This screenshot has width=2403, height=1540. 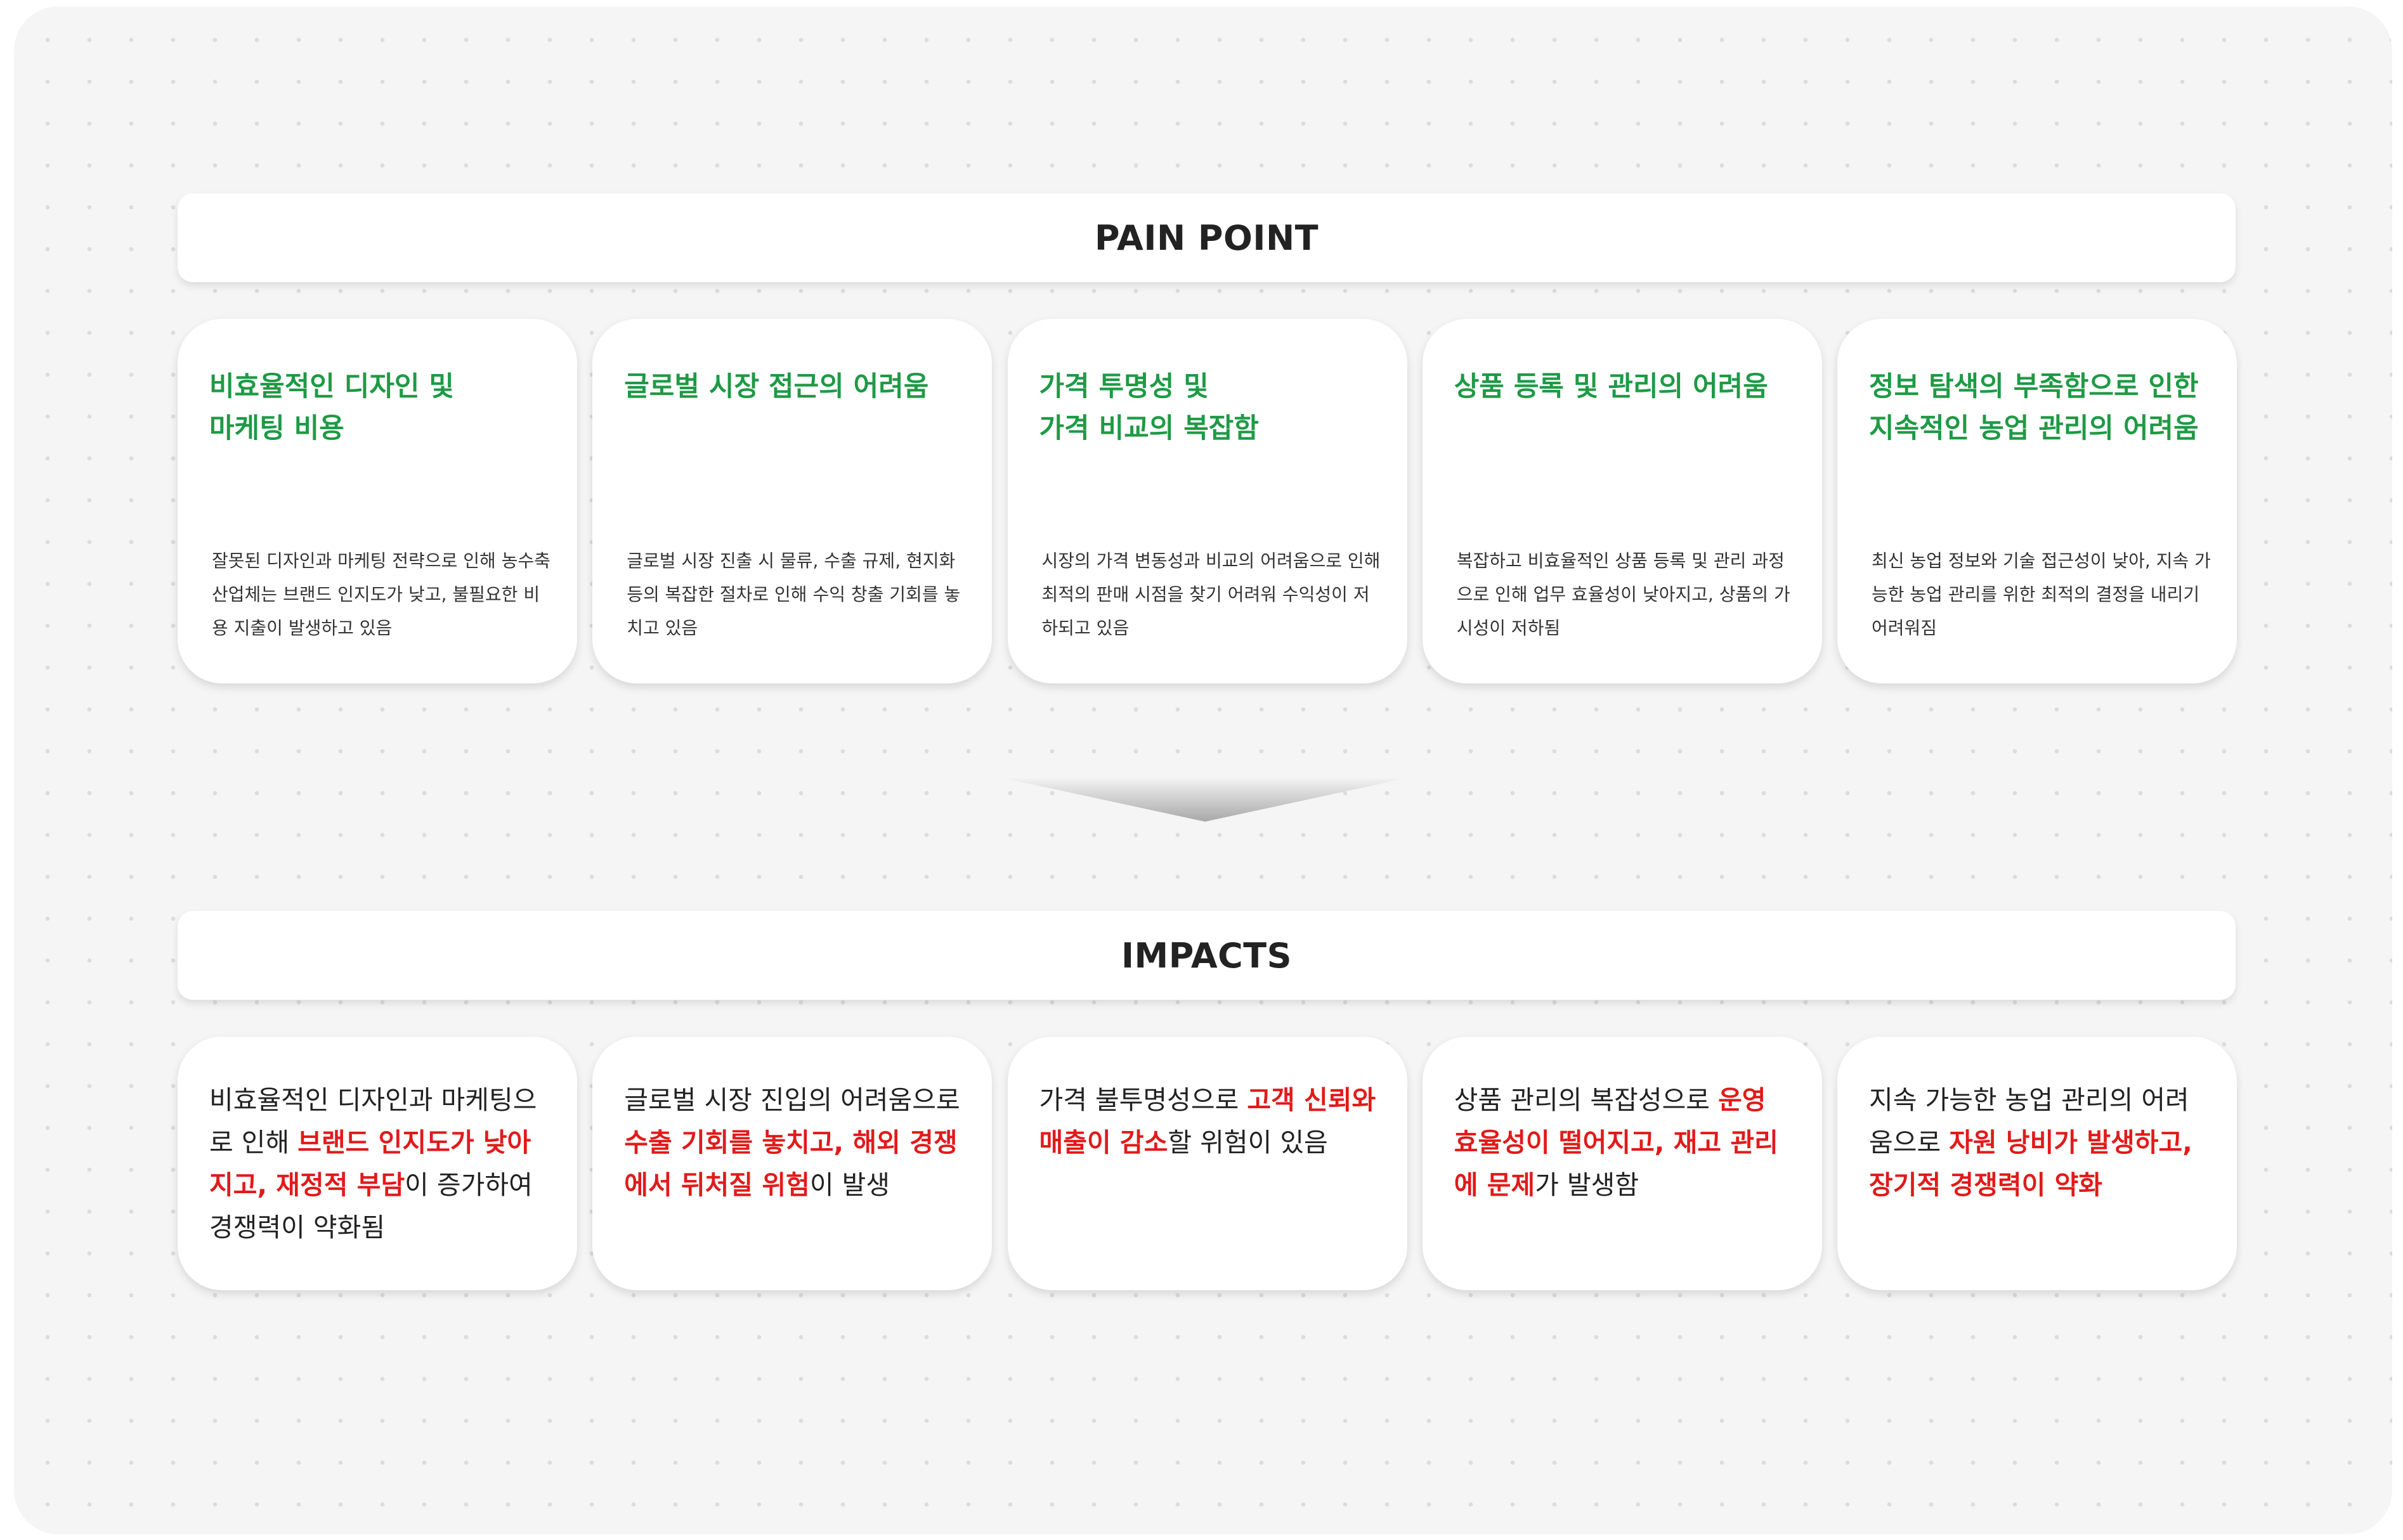 I want to click on impacts-header: IMPACTS, so click(x=1207, y=955).